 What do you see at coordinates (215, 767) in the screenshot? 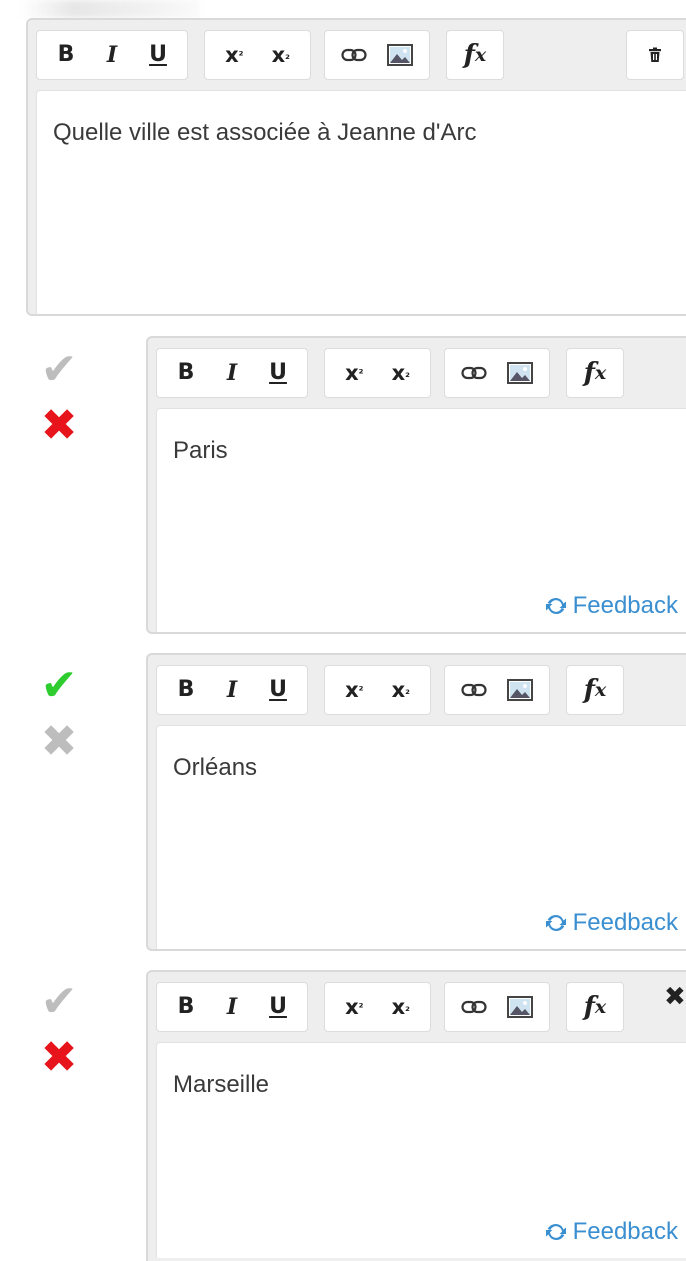
I see `answer-text: Orléans` at bounding box center [215, 767].